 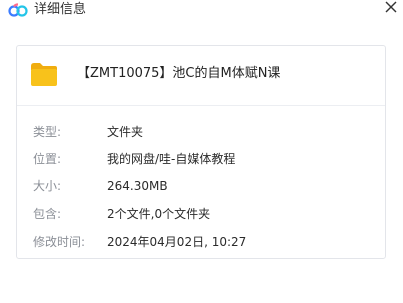 What do you see at coordinates (59, 242) in the screenshot?
I see `detail-label: 修改时间:` at bounding box center [59, 242].